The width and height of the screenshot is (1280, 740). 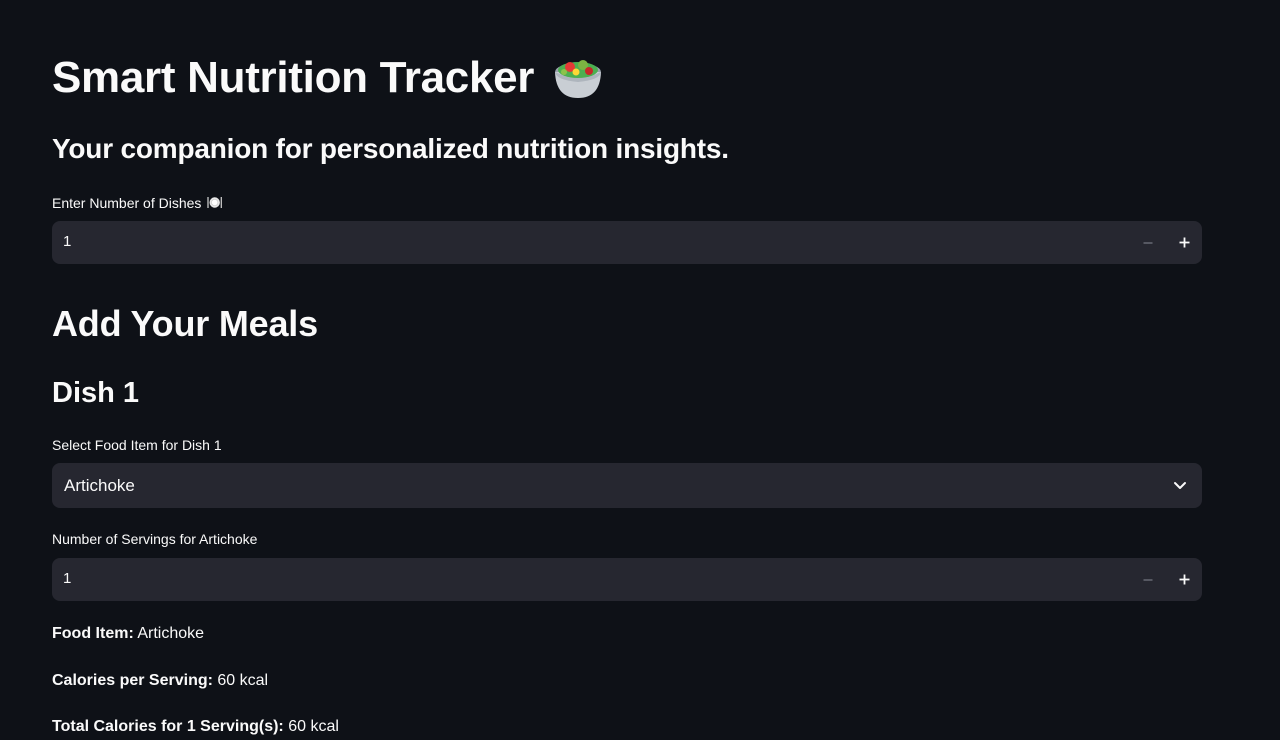 I want to click on food-item-info: Food Item: Artichoke, so click(x=128, y=634).